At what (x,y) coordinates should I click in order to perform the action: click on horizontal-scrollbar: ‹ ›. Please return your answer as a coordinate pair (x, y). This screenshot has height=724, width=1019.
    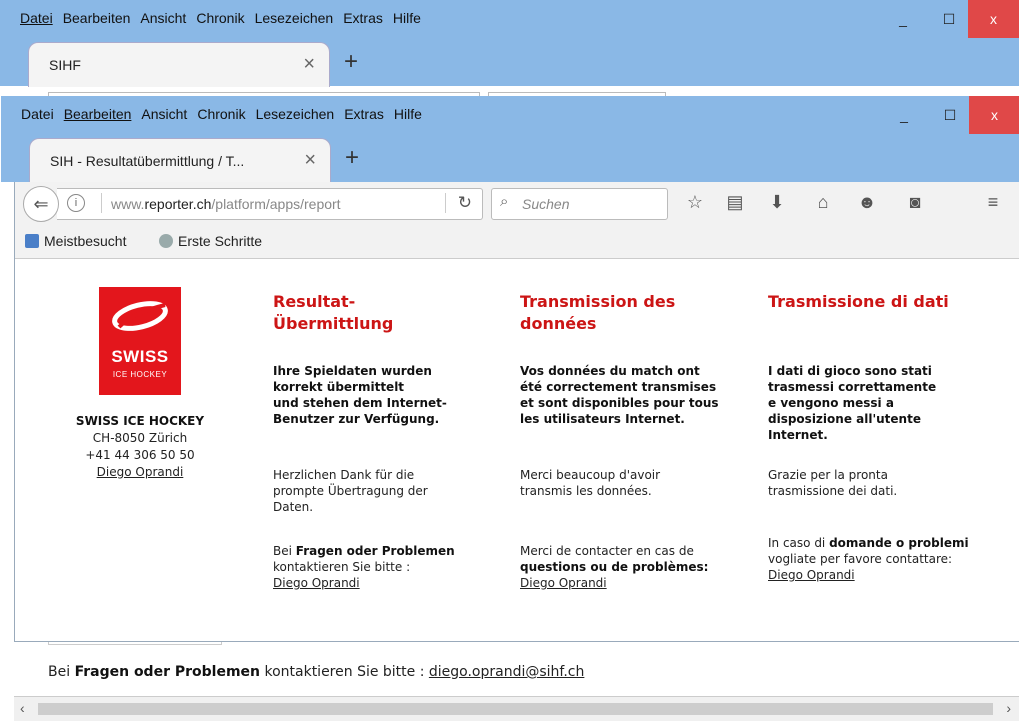
    Looking at the image, I should click on (516, 708).